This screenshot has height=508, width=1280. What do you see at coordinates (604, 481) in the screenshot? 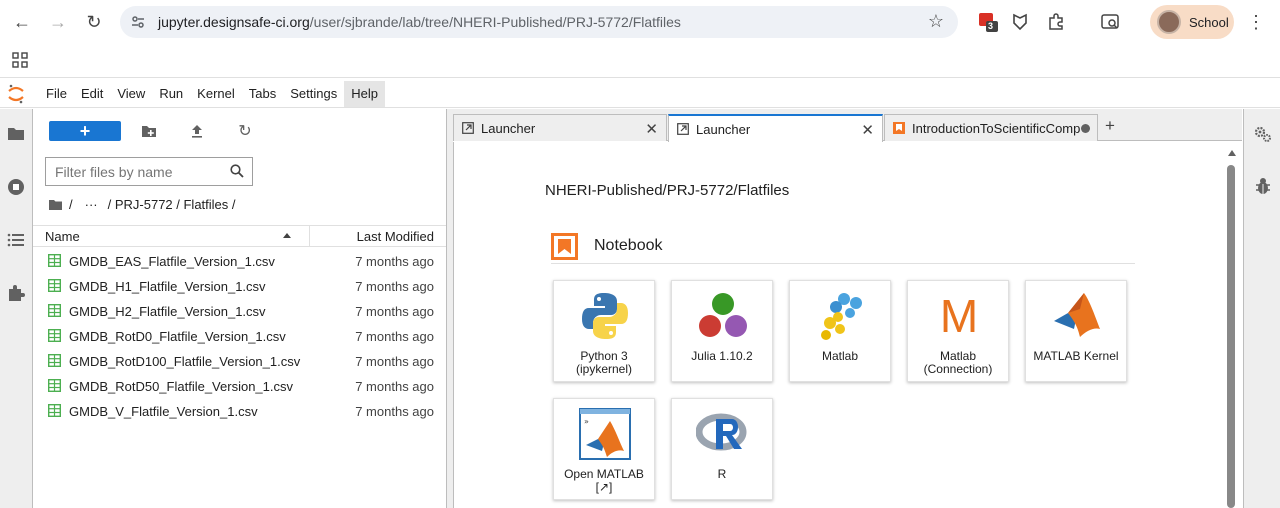
I see `card-label: Open MATLAB [↗]` at bounding box center [604, 481].